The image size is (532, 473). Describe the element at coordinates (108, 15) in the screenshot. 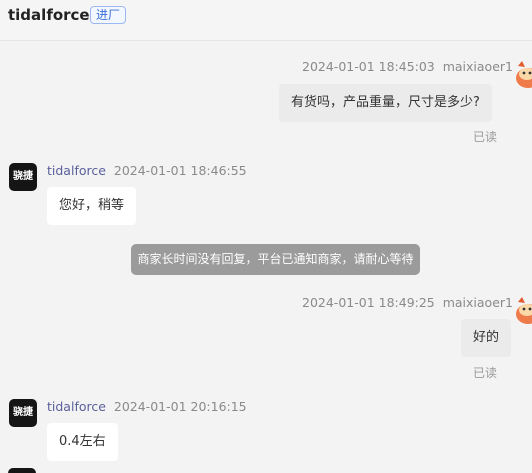

I see `shop-badge: 进厂` at that location.